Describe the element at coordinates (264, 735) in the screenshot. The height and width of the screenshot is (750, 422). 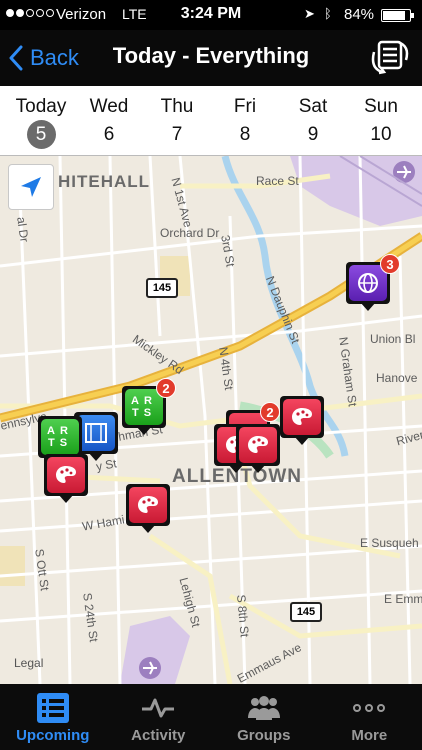
I see `tab-label: Groups` at that location.